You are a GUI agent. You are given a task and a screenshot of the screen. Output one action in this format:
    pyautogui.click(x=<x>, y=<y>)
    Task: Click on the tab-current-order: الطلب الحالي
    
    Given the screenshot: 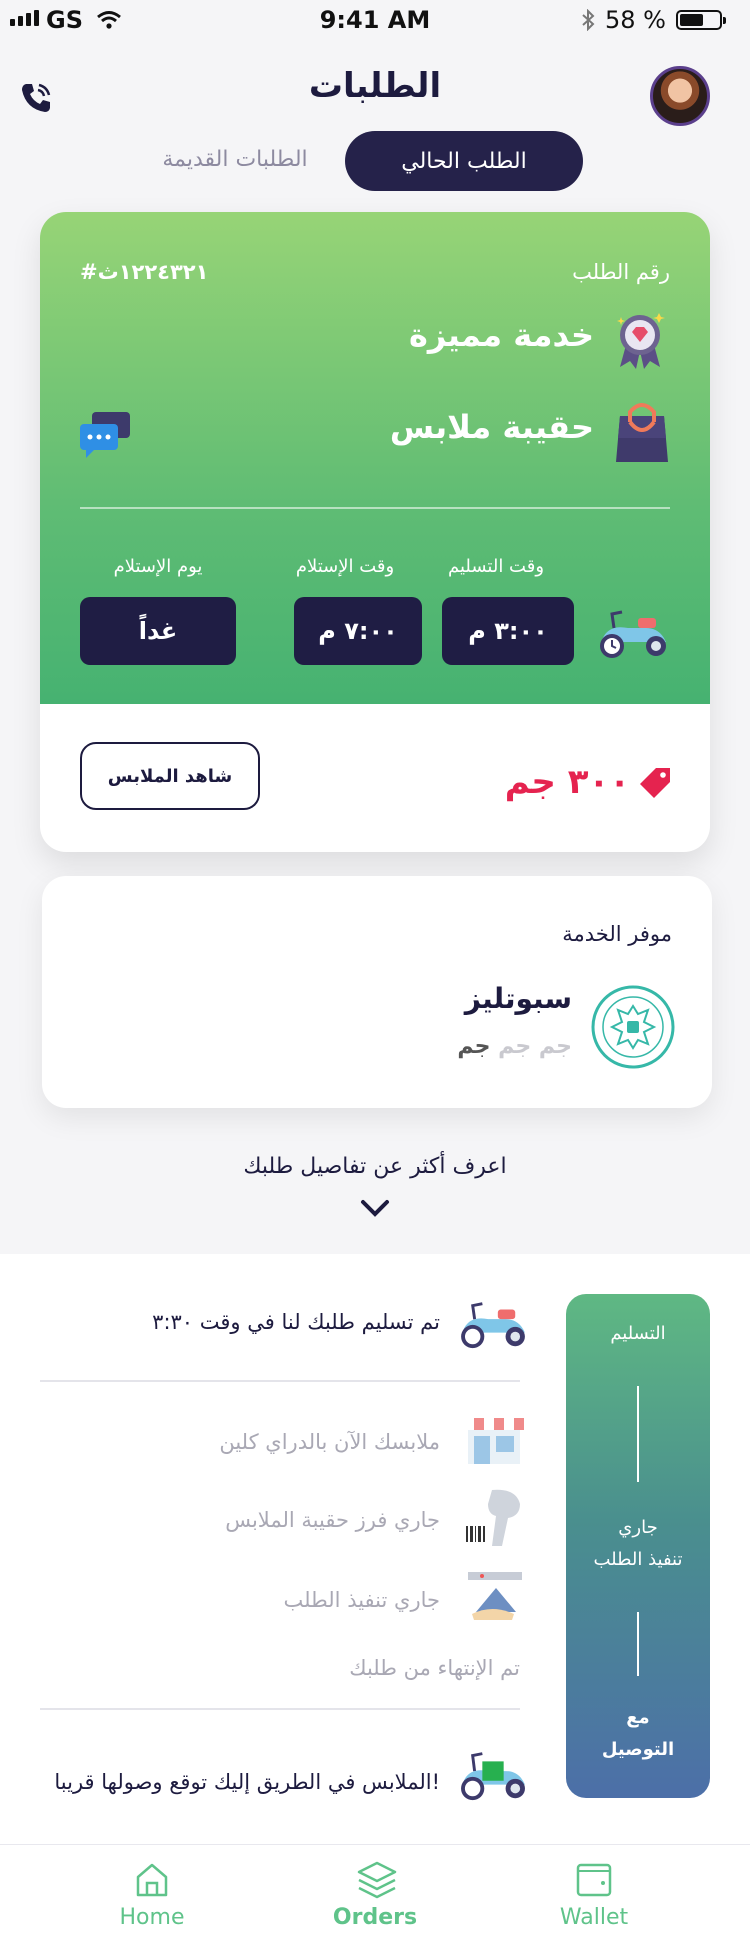 What is the action you would take?
    pyautogui.click(x=464, y=161)
    